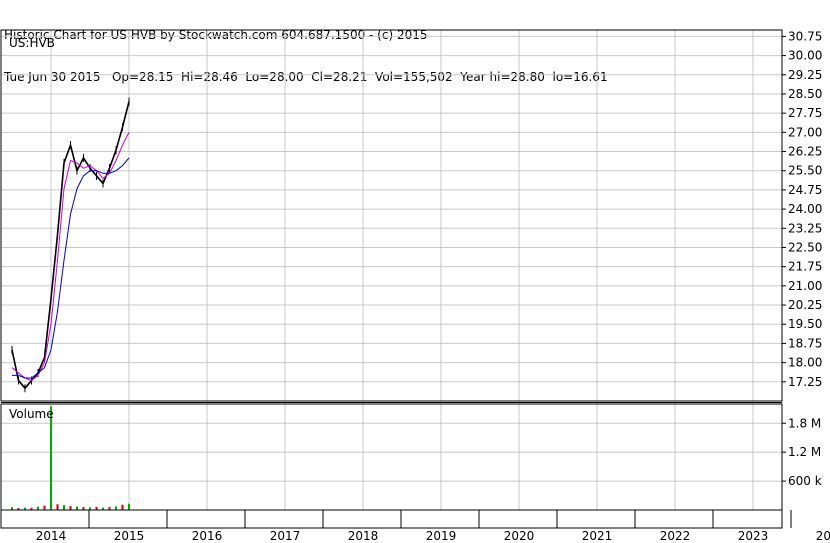 Image resolution: width=830 pixels, height=543 pixels. I want to click on x-tick-label: 2018, so click(363, 536).